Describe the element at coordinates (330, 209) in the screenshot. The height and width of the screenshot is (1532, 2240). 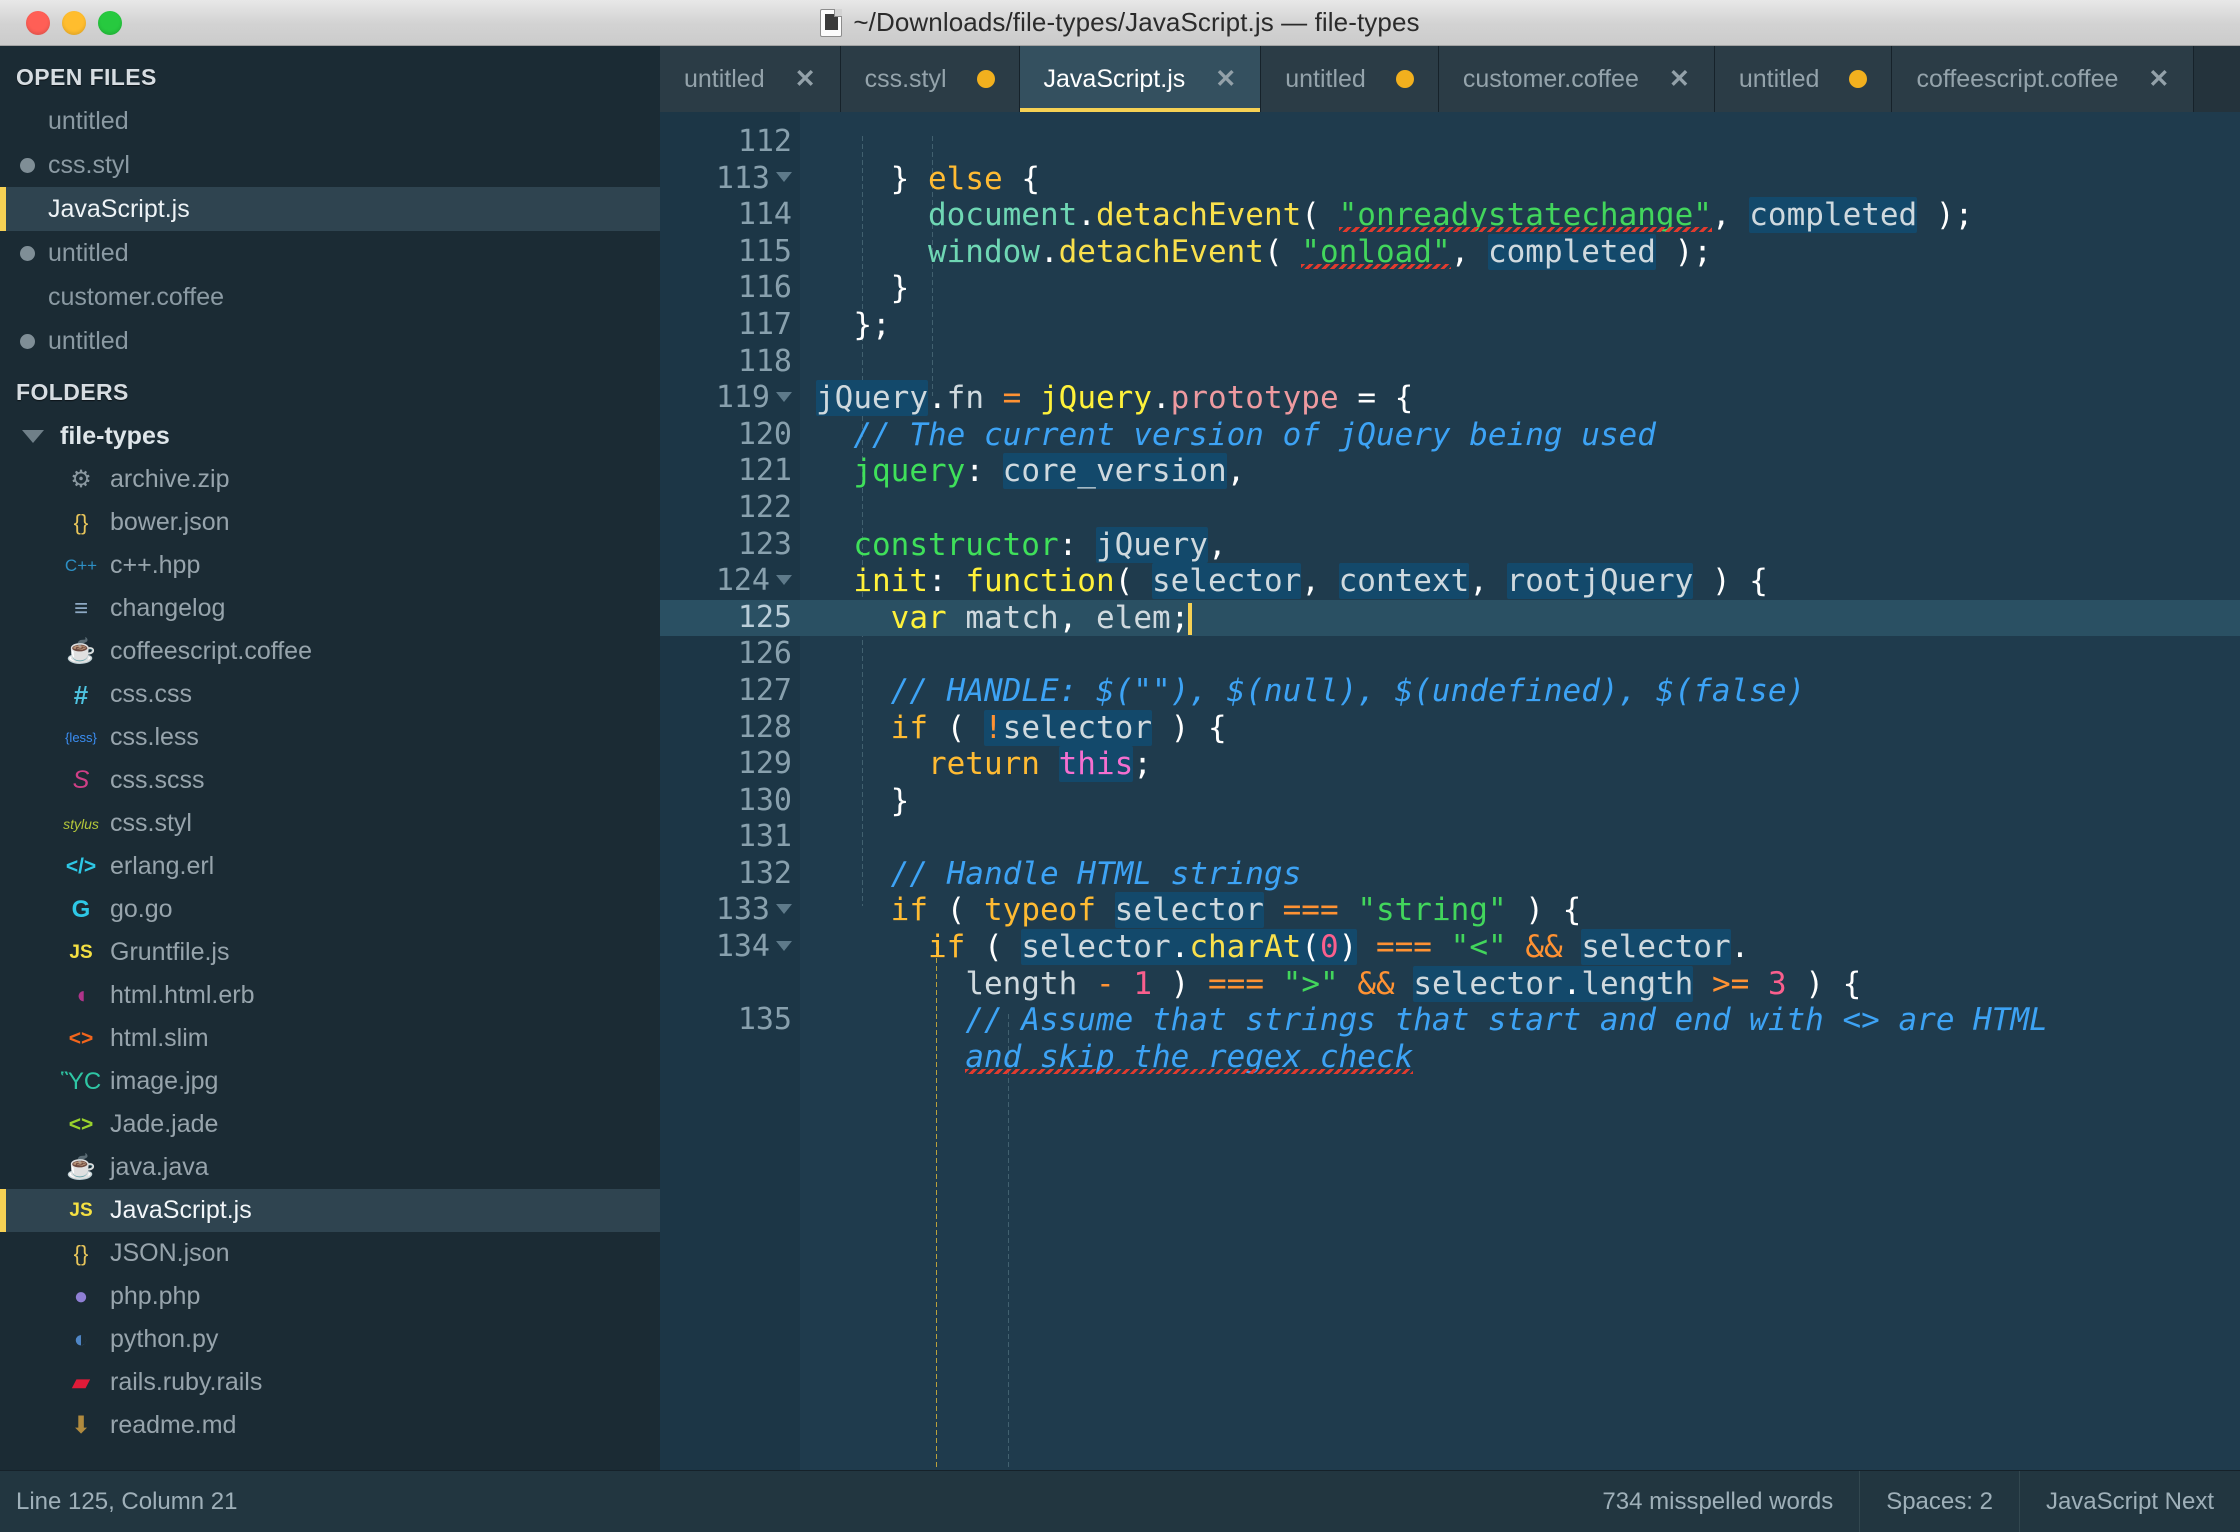
I see `open-file-item-active: JavaScript.js` at that location.